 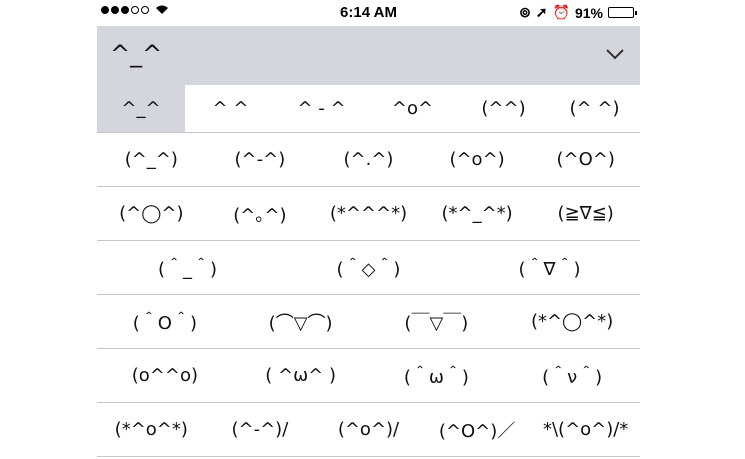 I want to click on kaomoji-key: (＾◇＾), so click(x=368, y=267).